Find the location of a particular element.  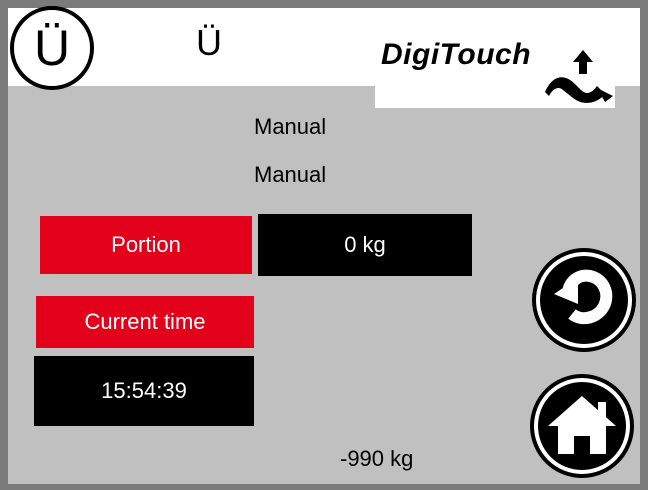

portion-value-field: 0 kg is located at coordinates (365, 245).